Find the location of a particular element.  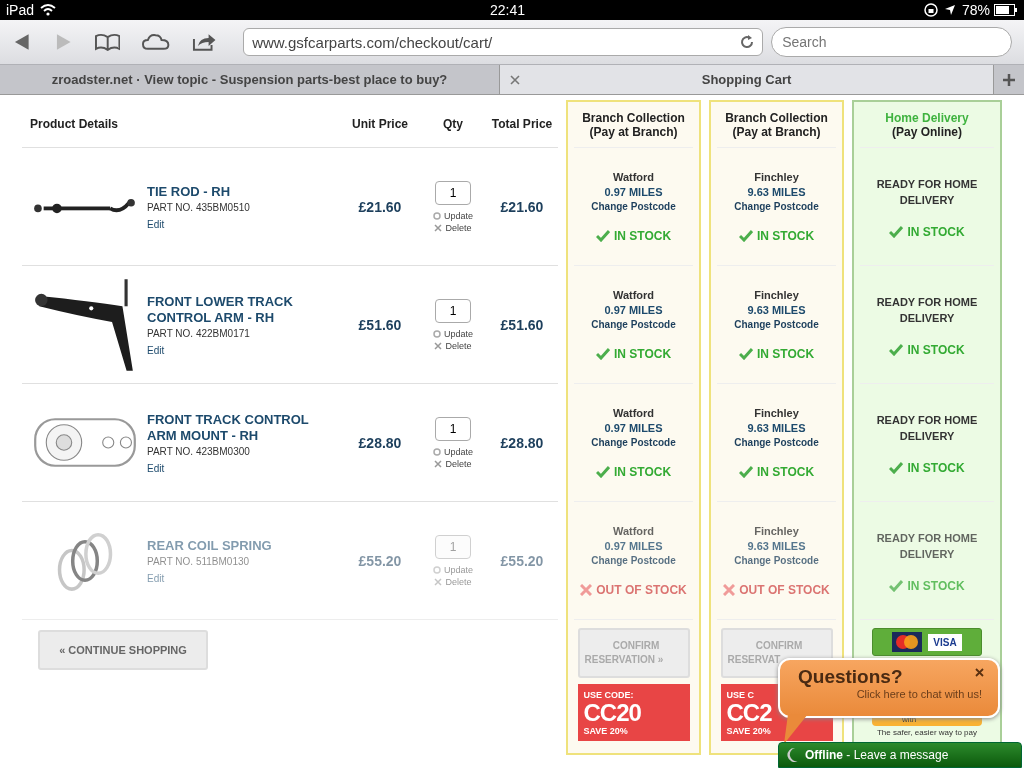

location-icon is located at coordinates (949, 10).